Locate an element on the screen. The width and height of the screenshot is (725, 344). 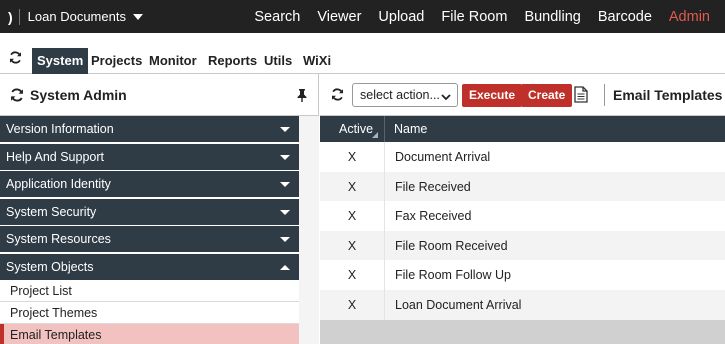
nav-file-room: File Room is located at coordinates (474, 17).